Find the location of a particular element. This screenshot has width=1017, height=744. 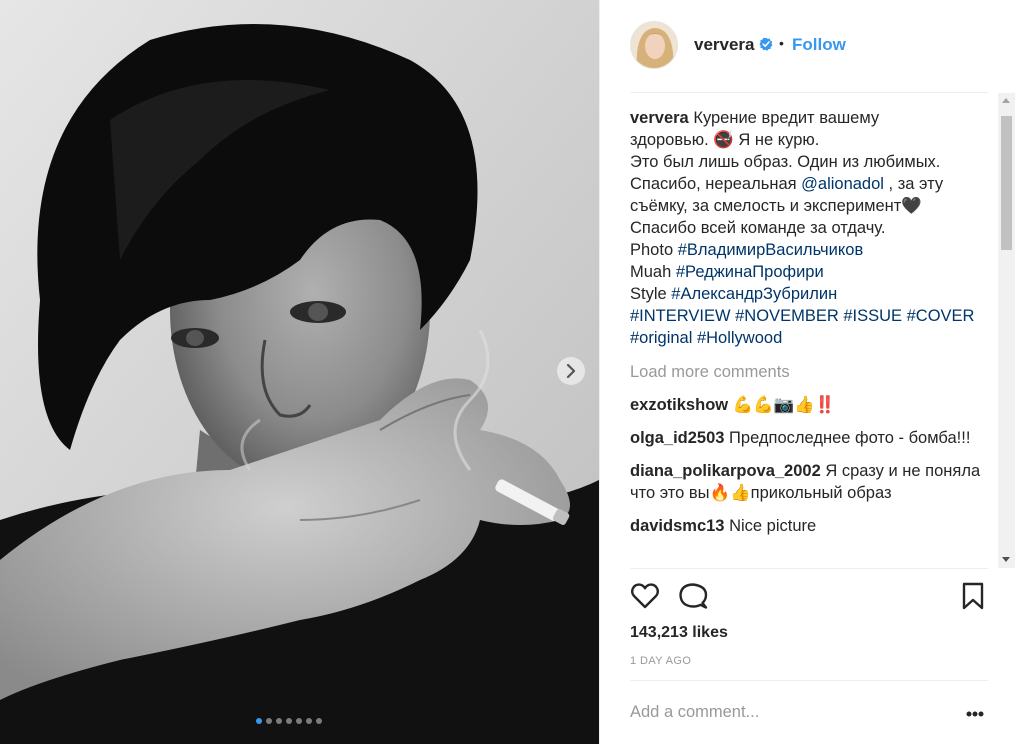

hashtag-link: #ВладимирВасильчиков is located at coordinates (771, 250).